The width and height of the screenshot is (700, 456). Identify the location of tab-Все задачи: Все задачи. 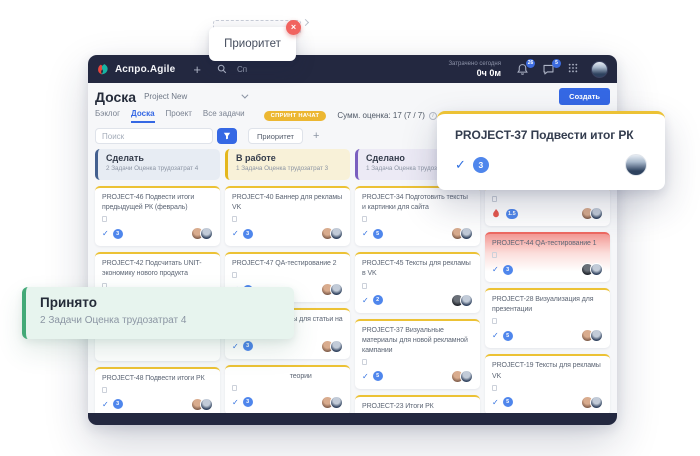
(224, 116).